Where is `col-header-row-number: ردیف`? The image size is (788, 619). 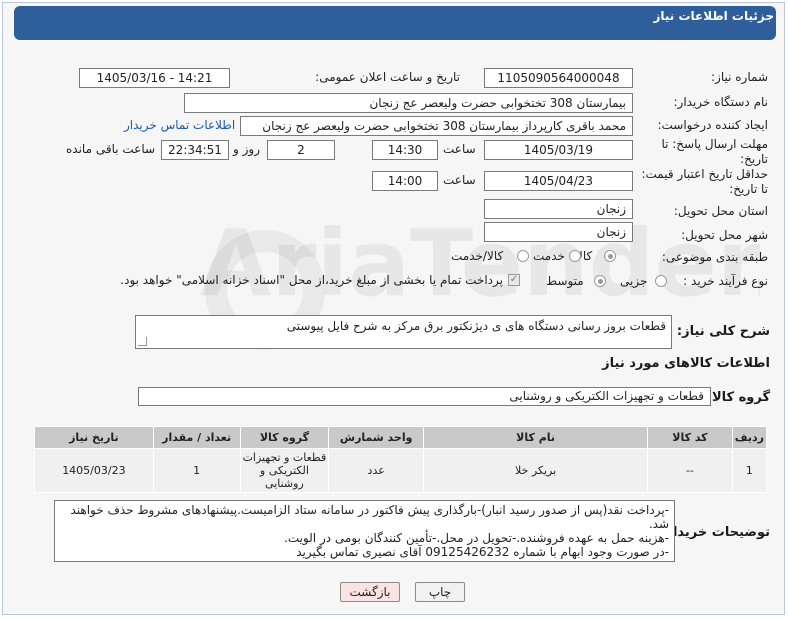 col-header-row-number: ردیف is located at coordinates (749, 437).